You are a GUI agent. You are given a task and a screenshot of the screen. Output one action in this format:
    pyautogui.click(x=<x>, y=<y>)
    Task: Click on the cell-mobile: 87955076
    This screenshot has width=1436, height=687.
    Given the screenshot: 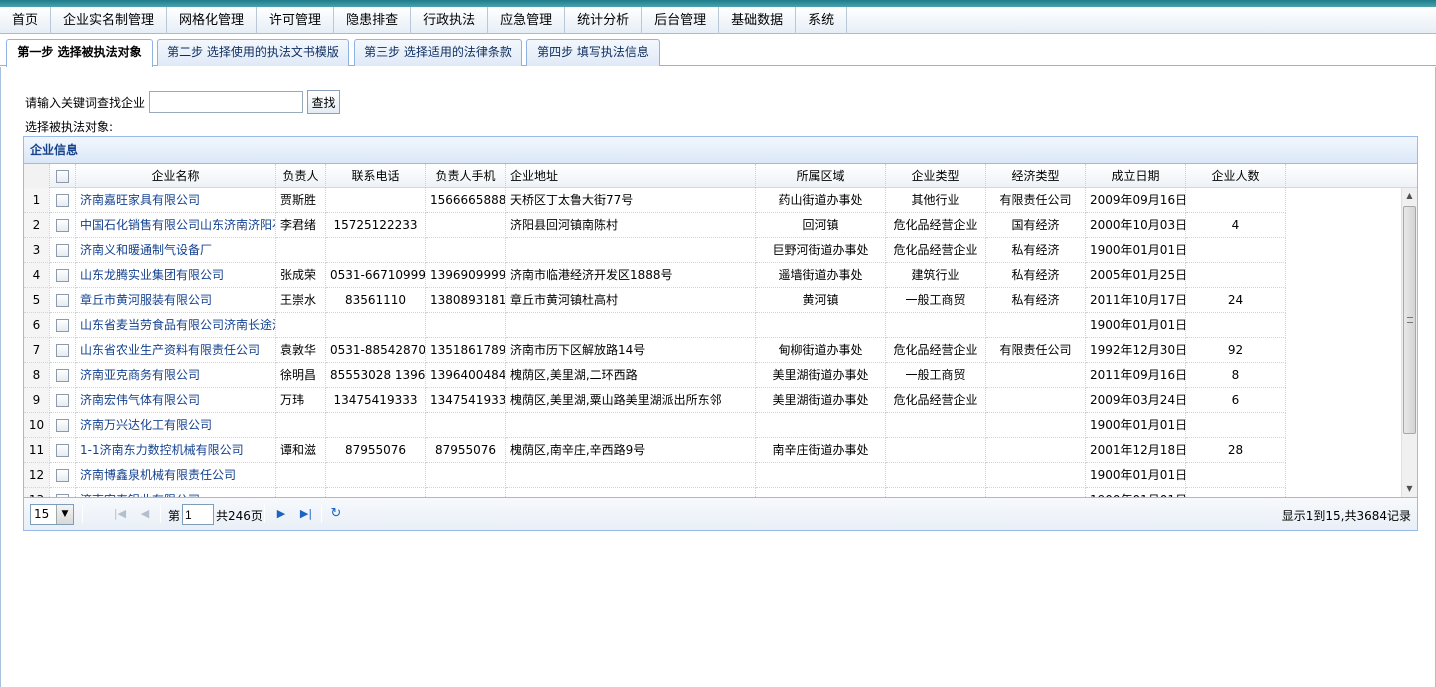 What is the action you would take?
    pyautogui.click(x=466, y=450)
    